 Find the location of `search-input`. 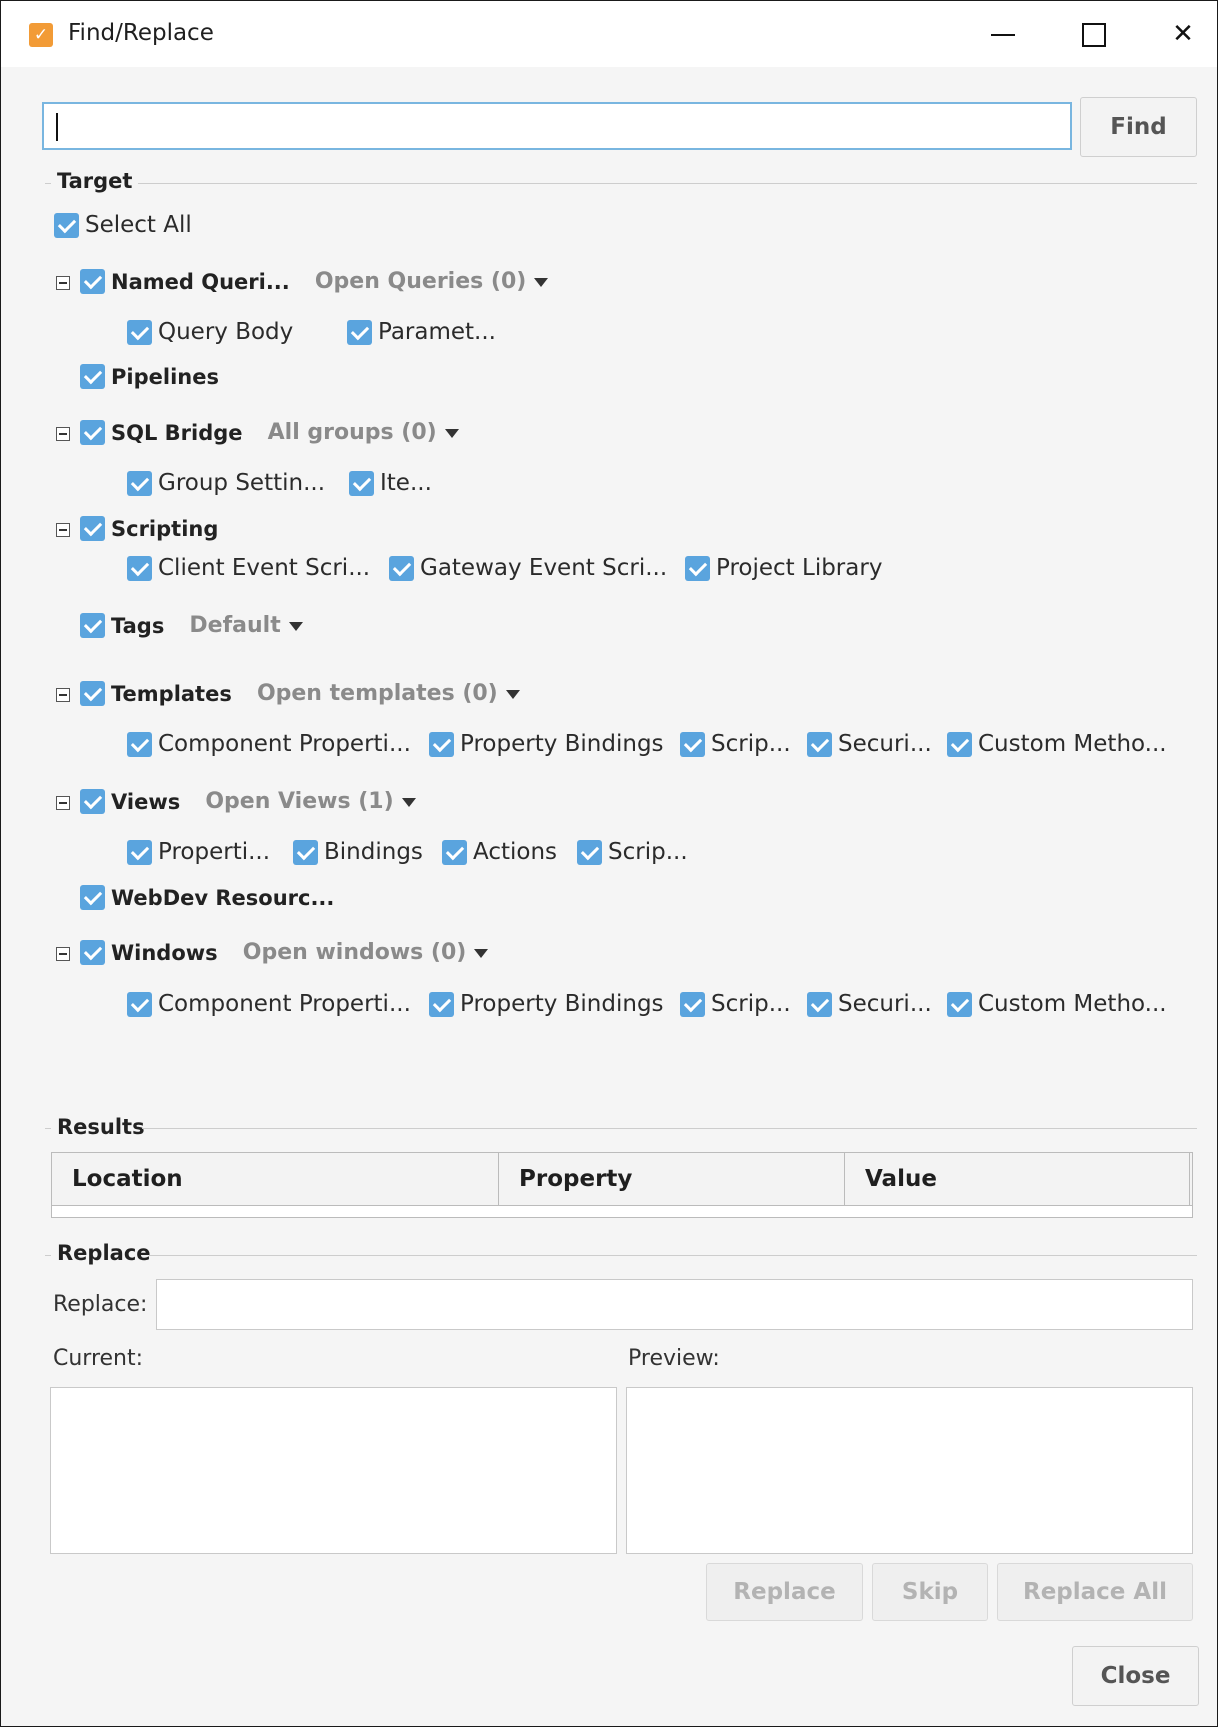

search-input is located at coordinates (557, 126).